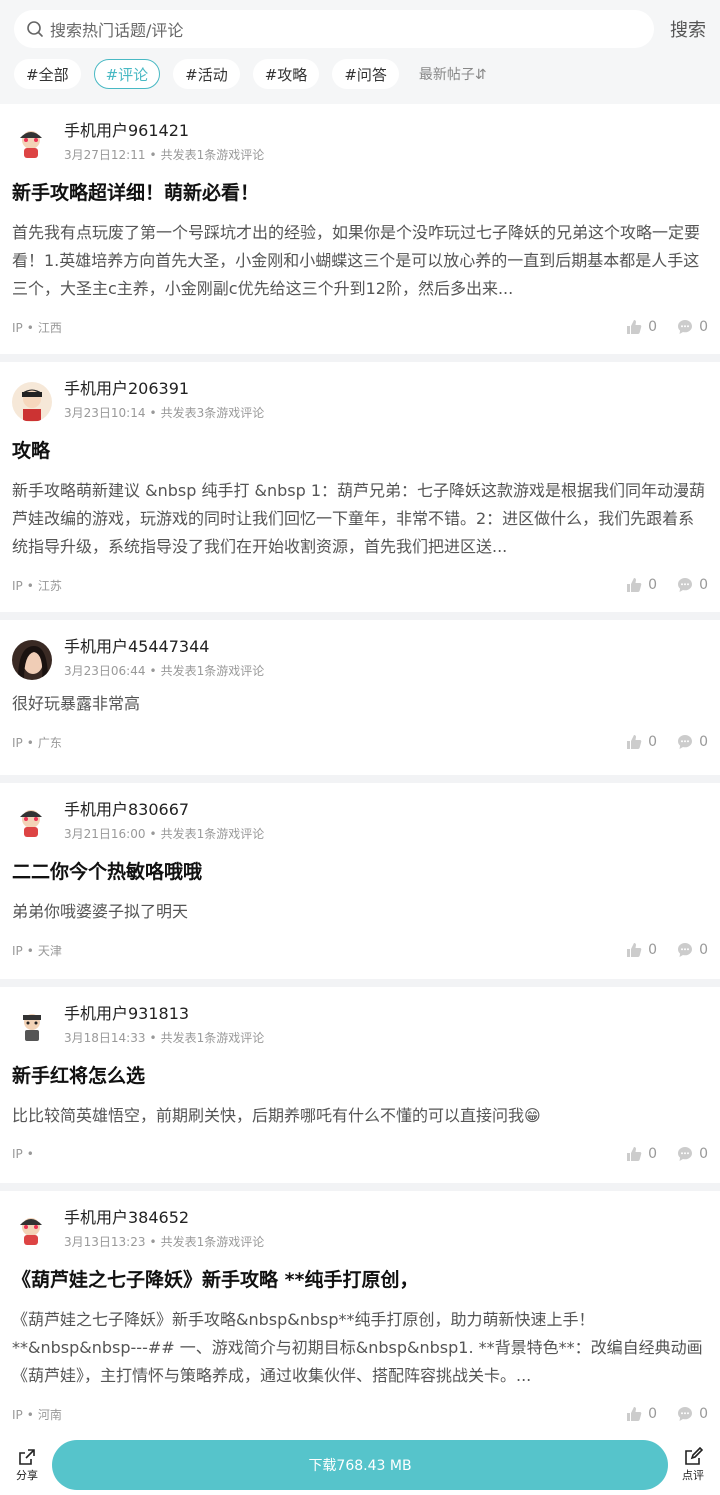  Describe the element at coordinates (360, 329) in the screenshot. I see `post-footer: IP • 江西 0 0` at that location.